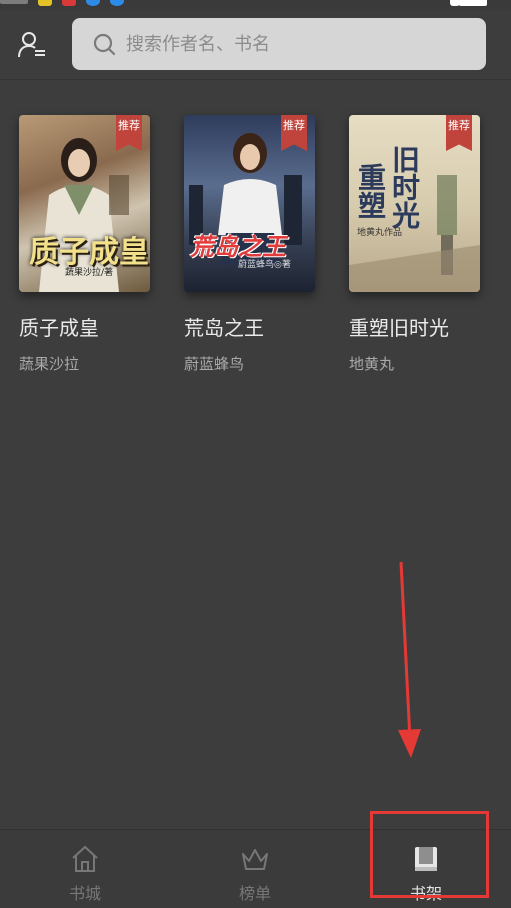 The height and width of the screenshot is (908, 511). I want to click on book-title: 质子成皇, so click(94, 326).